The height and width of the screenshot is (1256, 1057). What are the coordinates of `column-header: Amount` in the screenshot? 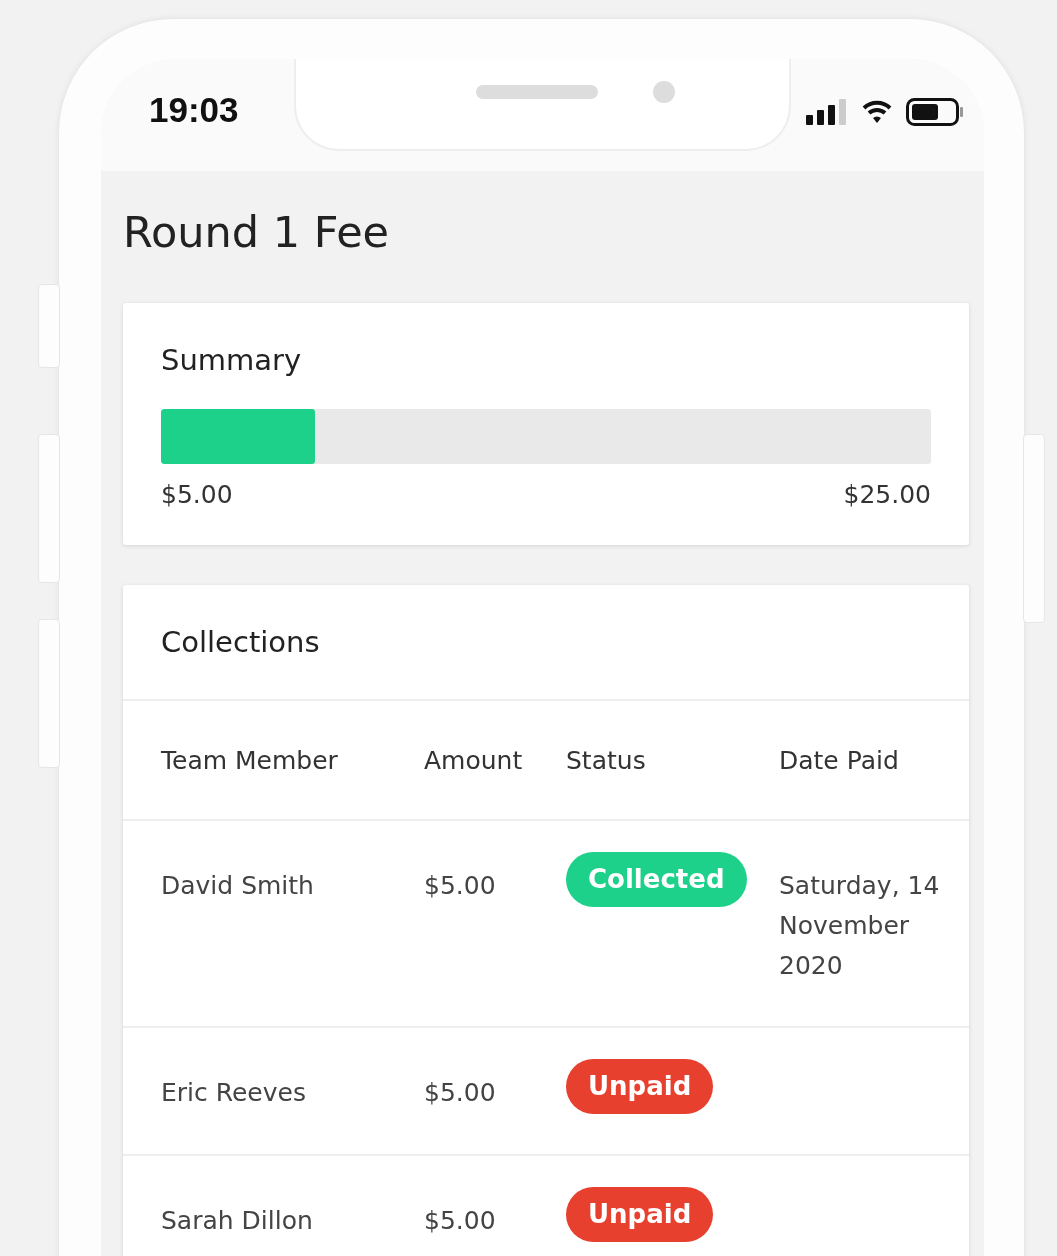 It's located at (474, 761).